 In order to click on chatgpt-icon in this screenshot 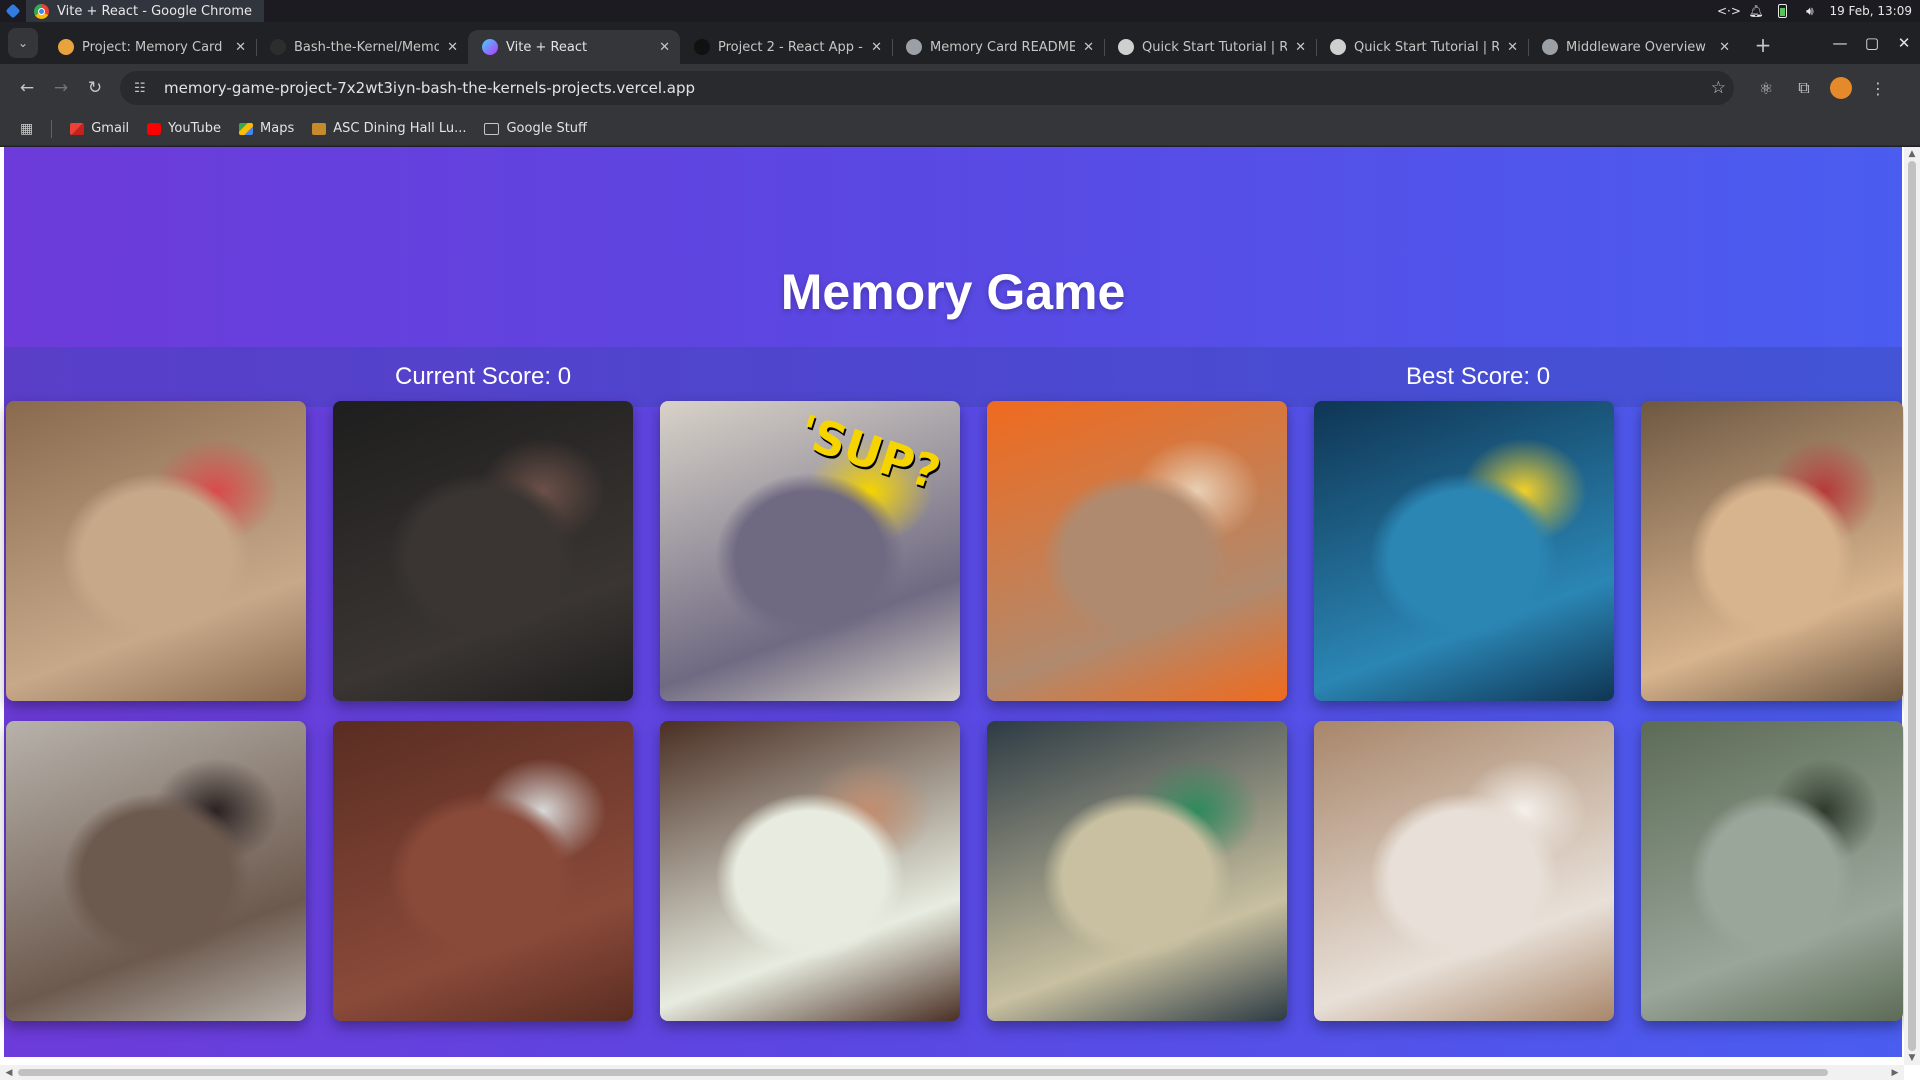, I will do `click(1550, 47)`.